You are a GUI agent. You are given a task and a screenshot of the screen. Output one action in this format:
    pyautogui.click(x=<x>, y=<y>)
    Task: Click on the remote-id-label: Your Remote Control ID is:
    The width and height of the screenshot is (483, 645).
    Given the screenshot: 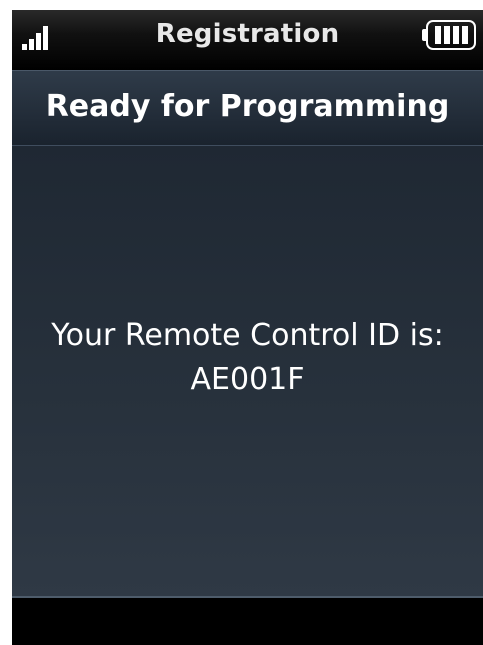 What is the action you would take?
    pyautogui.click(x=247, y=335)
    